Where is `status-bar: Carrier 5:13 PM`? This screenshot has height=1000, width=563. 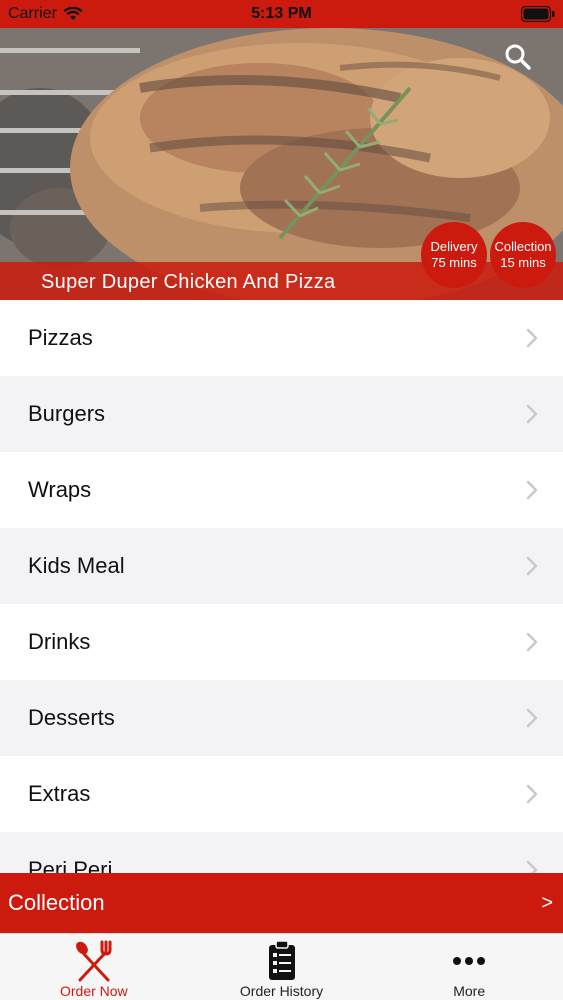
status-bar: Carrier 5:13 PM is located at coordinates (281, 14).